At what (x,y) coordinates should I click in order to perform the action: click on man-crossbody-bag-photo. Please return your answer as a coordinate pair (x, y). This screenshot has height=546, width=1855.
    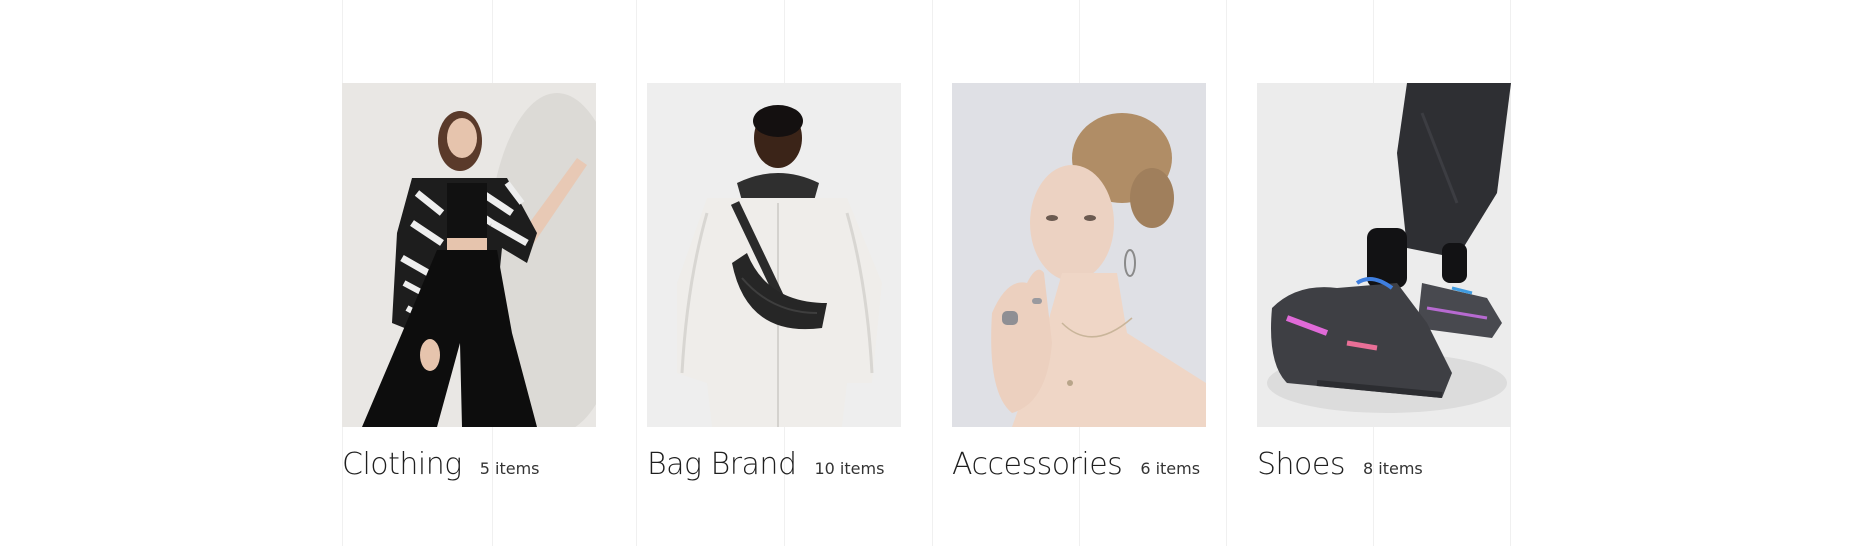
    Looking at the image, I should click on (774, 255).